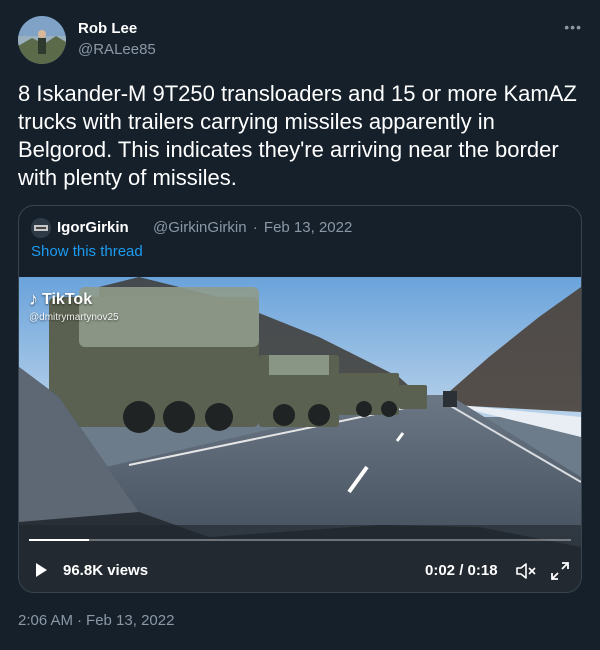 Image resolution: width=600 pixels, height=650 pixels. I want to click on tweet-time: 2:06 AM, so click(46, 620).